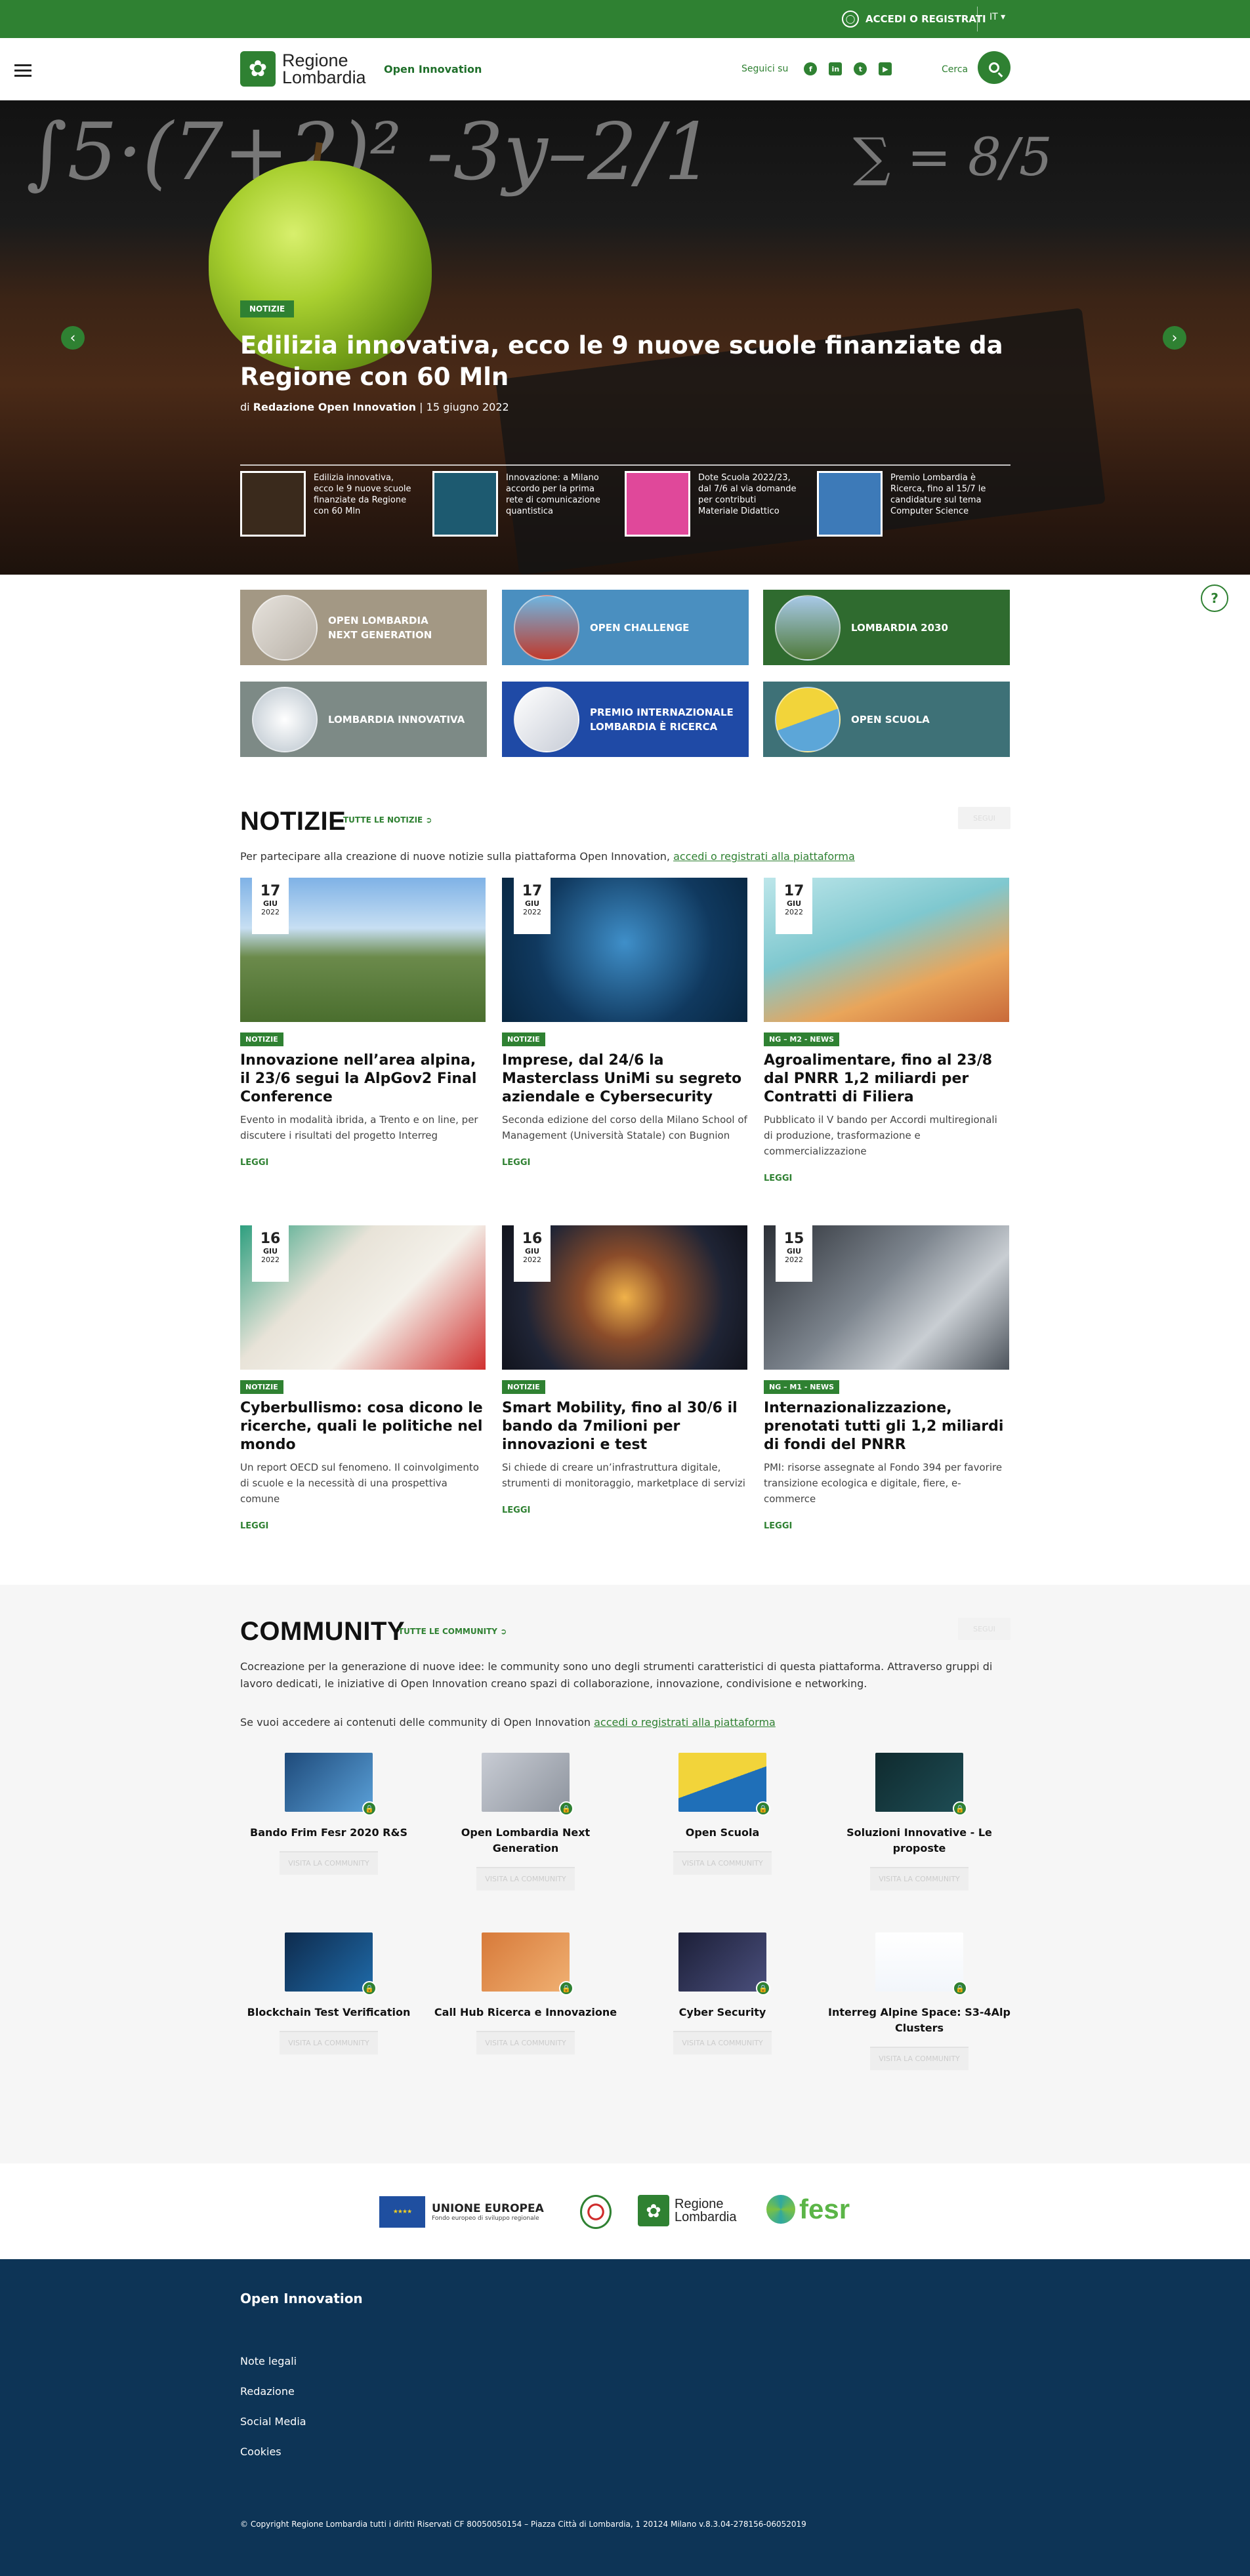 The image size is (1250, 2576). I want to click on social-follow: Seguici su f in t ▶, so click(816, 68).